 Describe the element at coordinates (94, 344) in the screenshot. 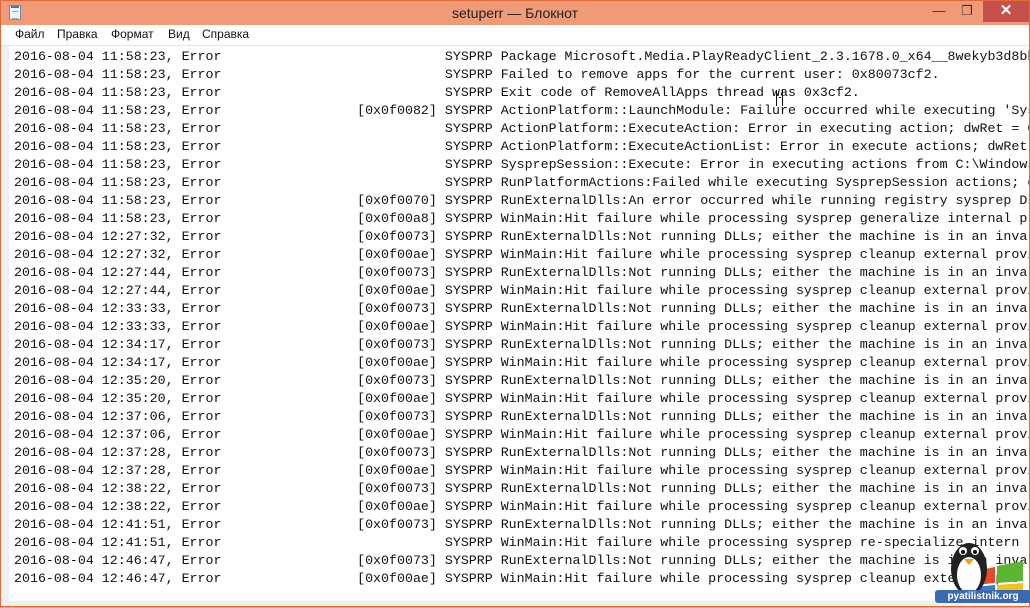

I see `log-date: 2016-08-04 12:34:17,` at that location.